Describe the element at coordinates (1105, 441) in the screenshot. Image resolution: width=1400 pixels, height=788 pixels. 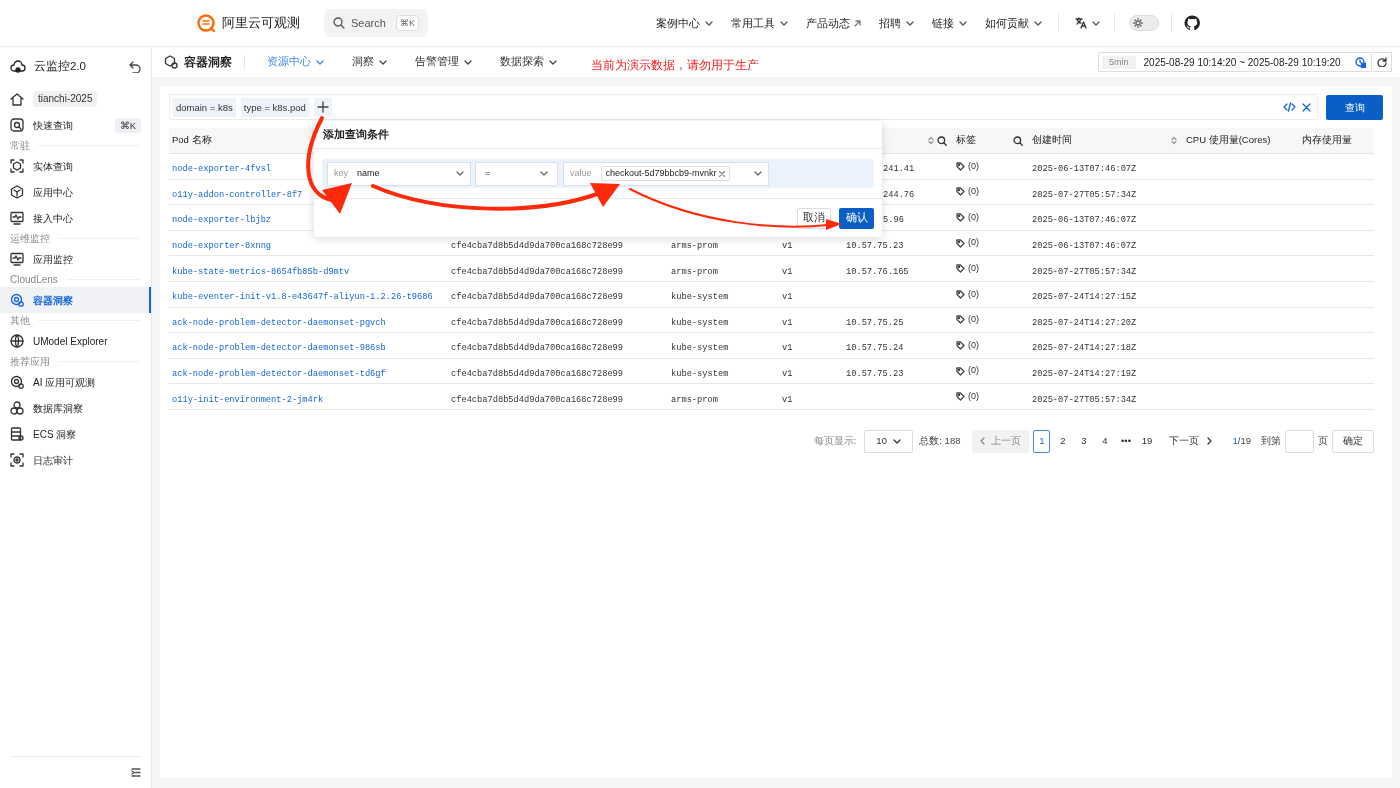
I see `page-button: 4` at that location.